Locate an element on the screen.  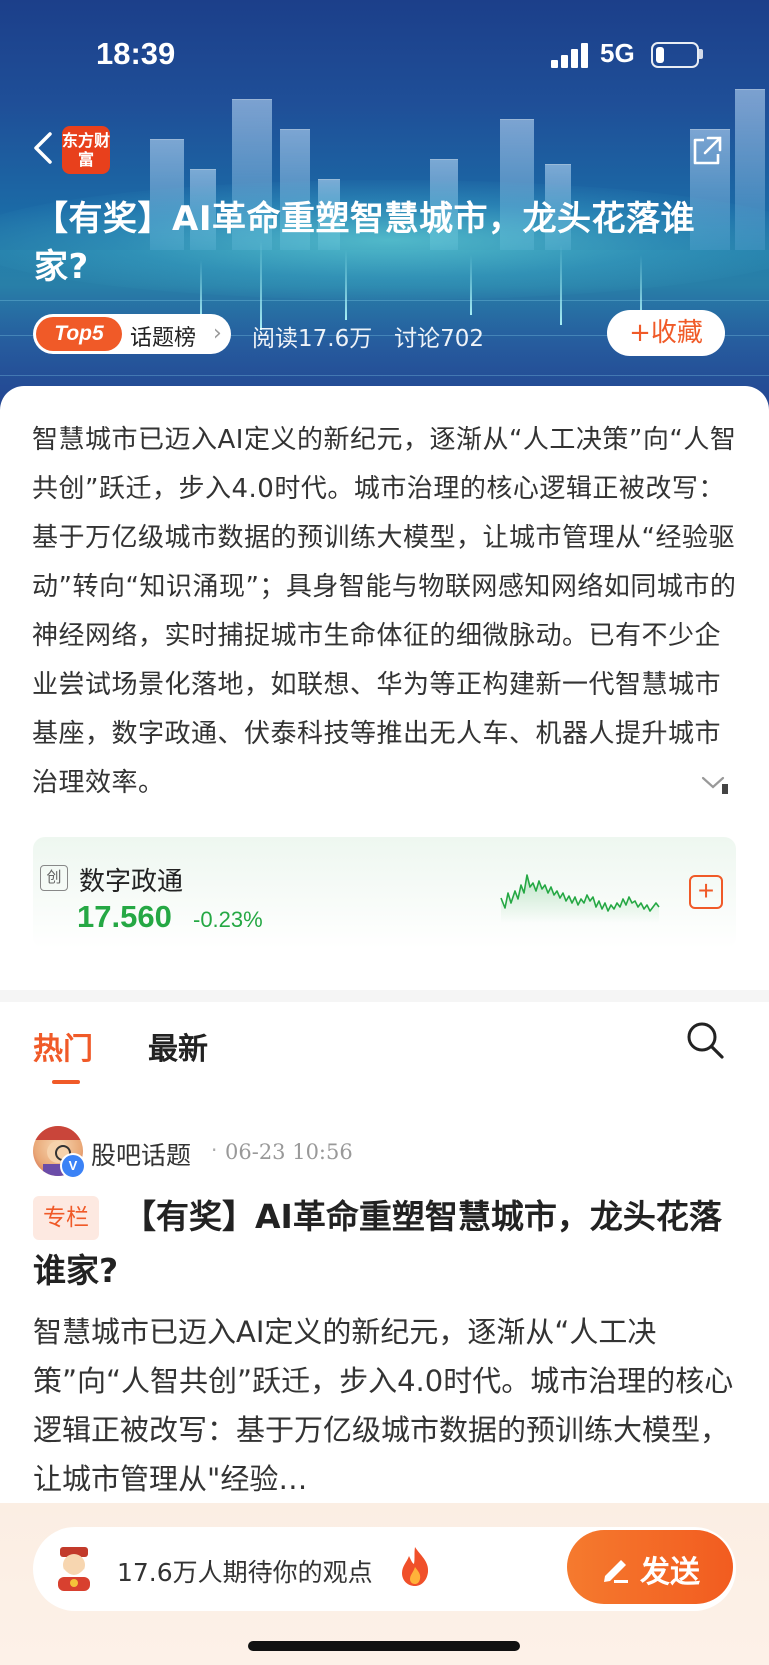
network-type: 5G is located at coordinates (617, 53).